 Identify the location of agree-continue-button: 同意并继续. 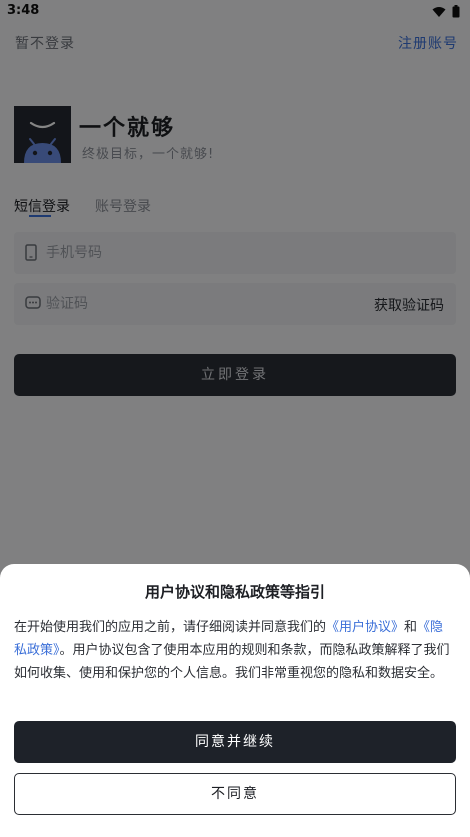
(235, 742).